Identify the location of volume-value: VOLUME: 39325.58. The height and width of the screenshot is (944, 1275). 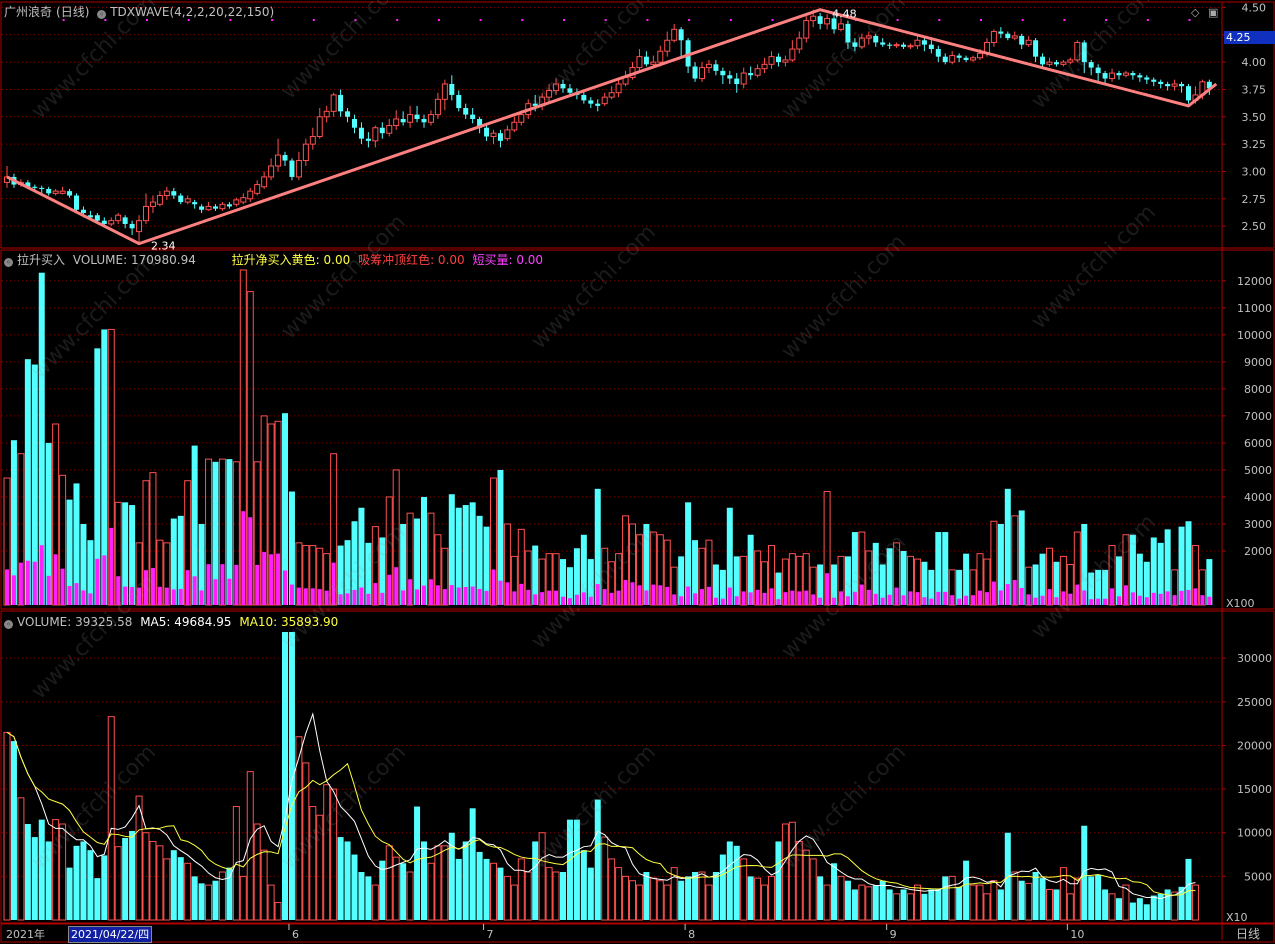
(74, 622).